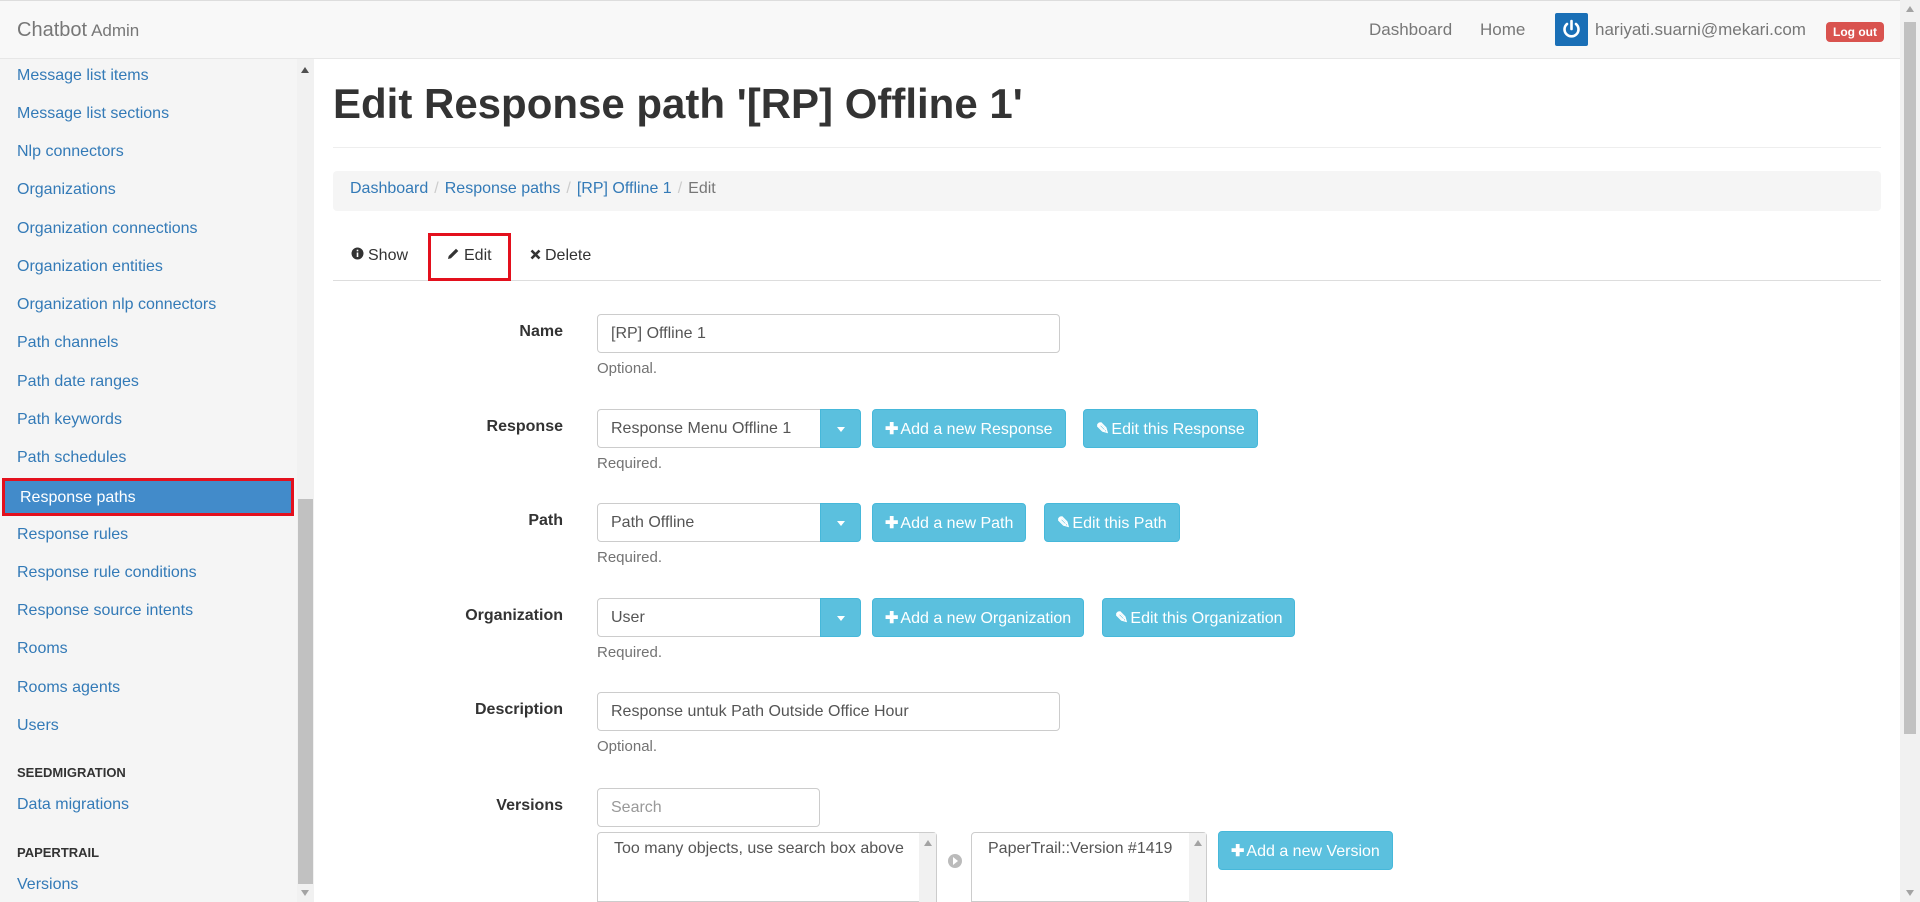 The width and height of the screenshot is (1920, 902). What do you see at coordinates (514, 615) in the screenshot?
I see `organization-label: Organization` at bounding box center [514, 615].